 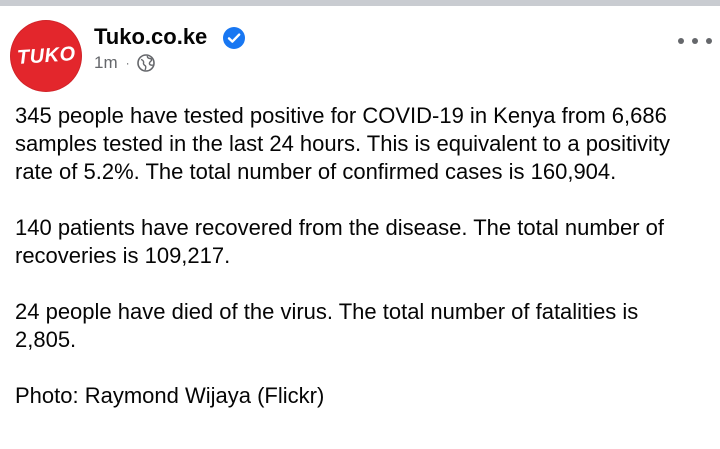 I want to click on page-name-link: Tuko.co.ke, so click(x=150, y=37).